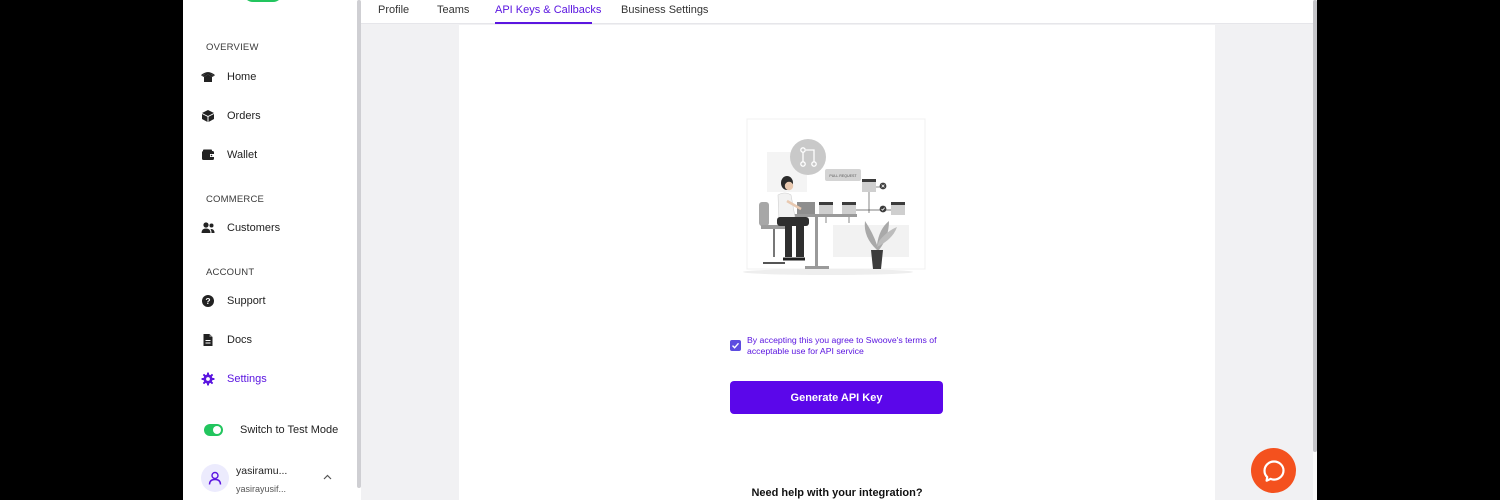  What do you see at coordinates (244, 116) in the screenshot?
I see `sidebar-item-label: Orders` at bounding box center [244, 116].